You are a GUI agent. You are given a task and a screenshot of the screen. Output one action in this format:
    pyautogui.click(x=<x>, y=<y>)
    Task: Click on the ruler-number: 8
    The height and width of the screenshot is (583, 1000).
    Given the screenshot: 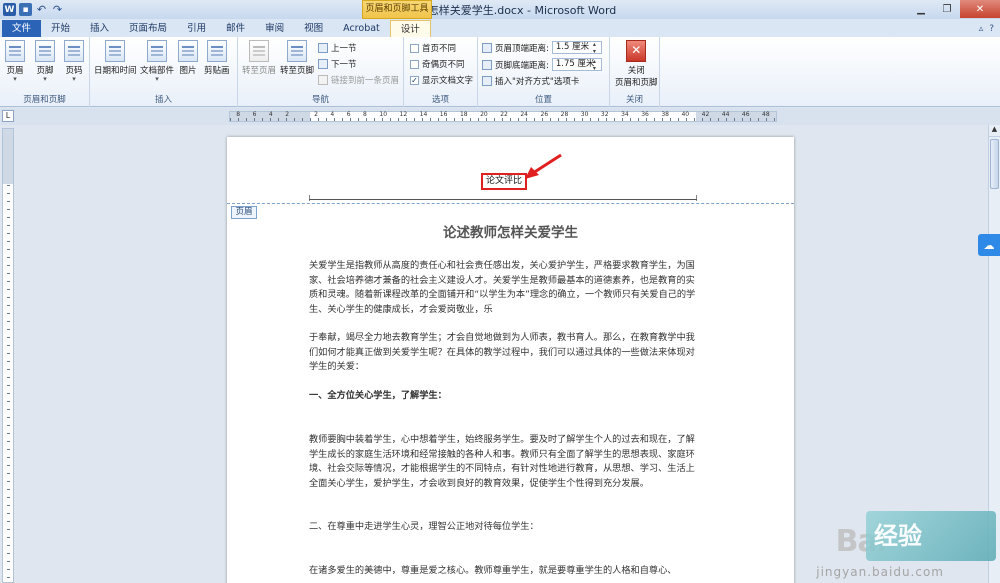 What is the action you would take?
    pyautogui.click(x=238, y=114)
    